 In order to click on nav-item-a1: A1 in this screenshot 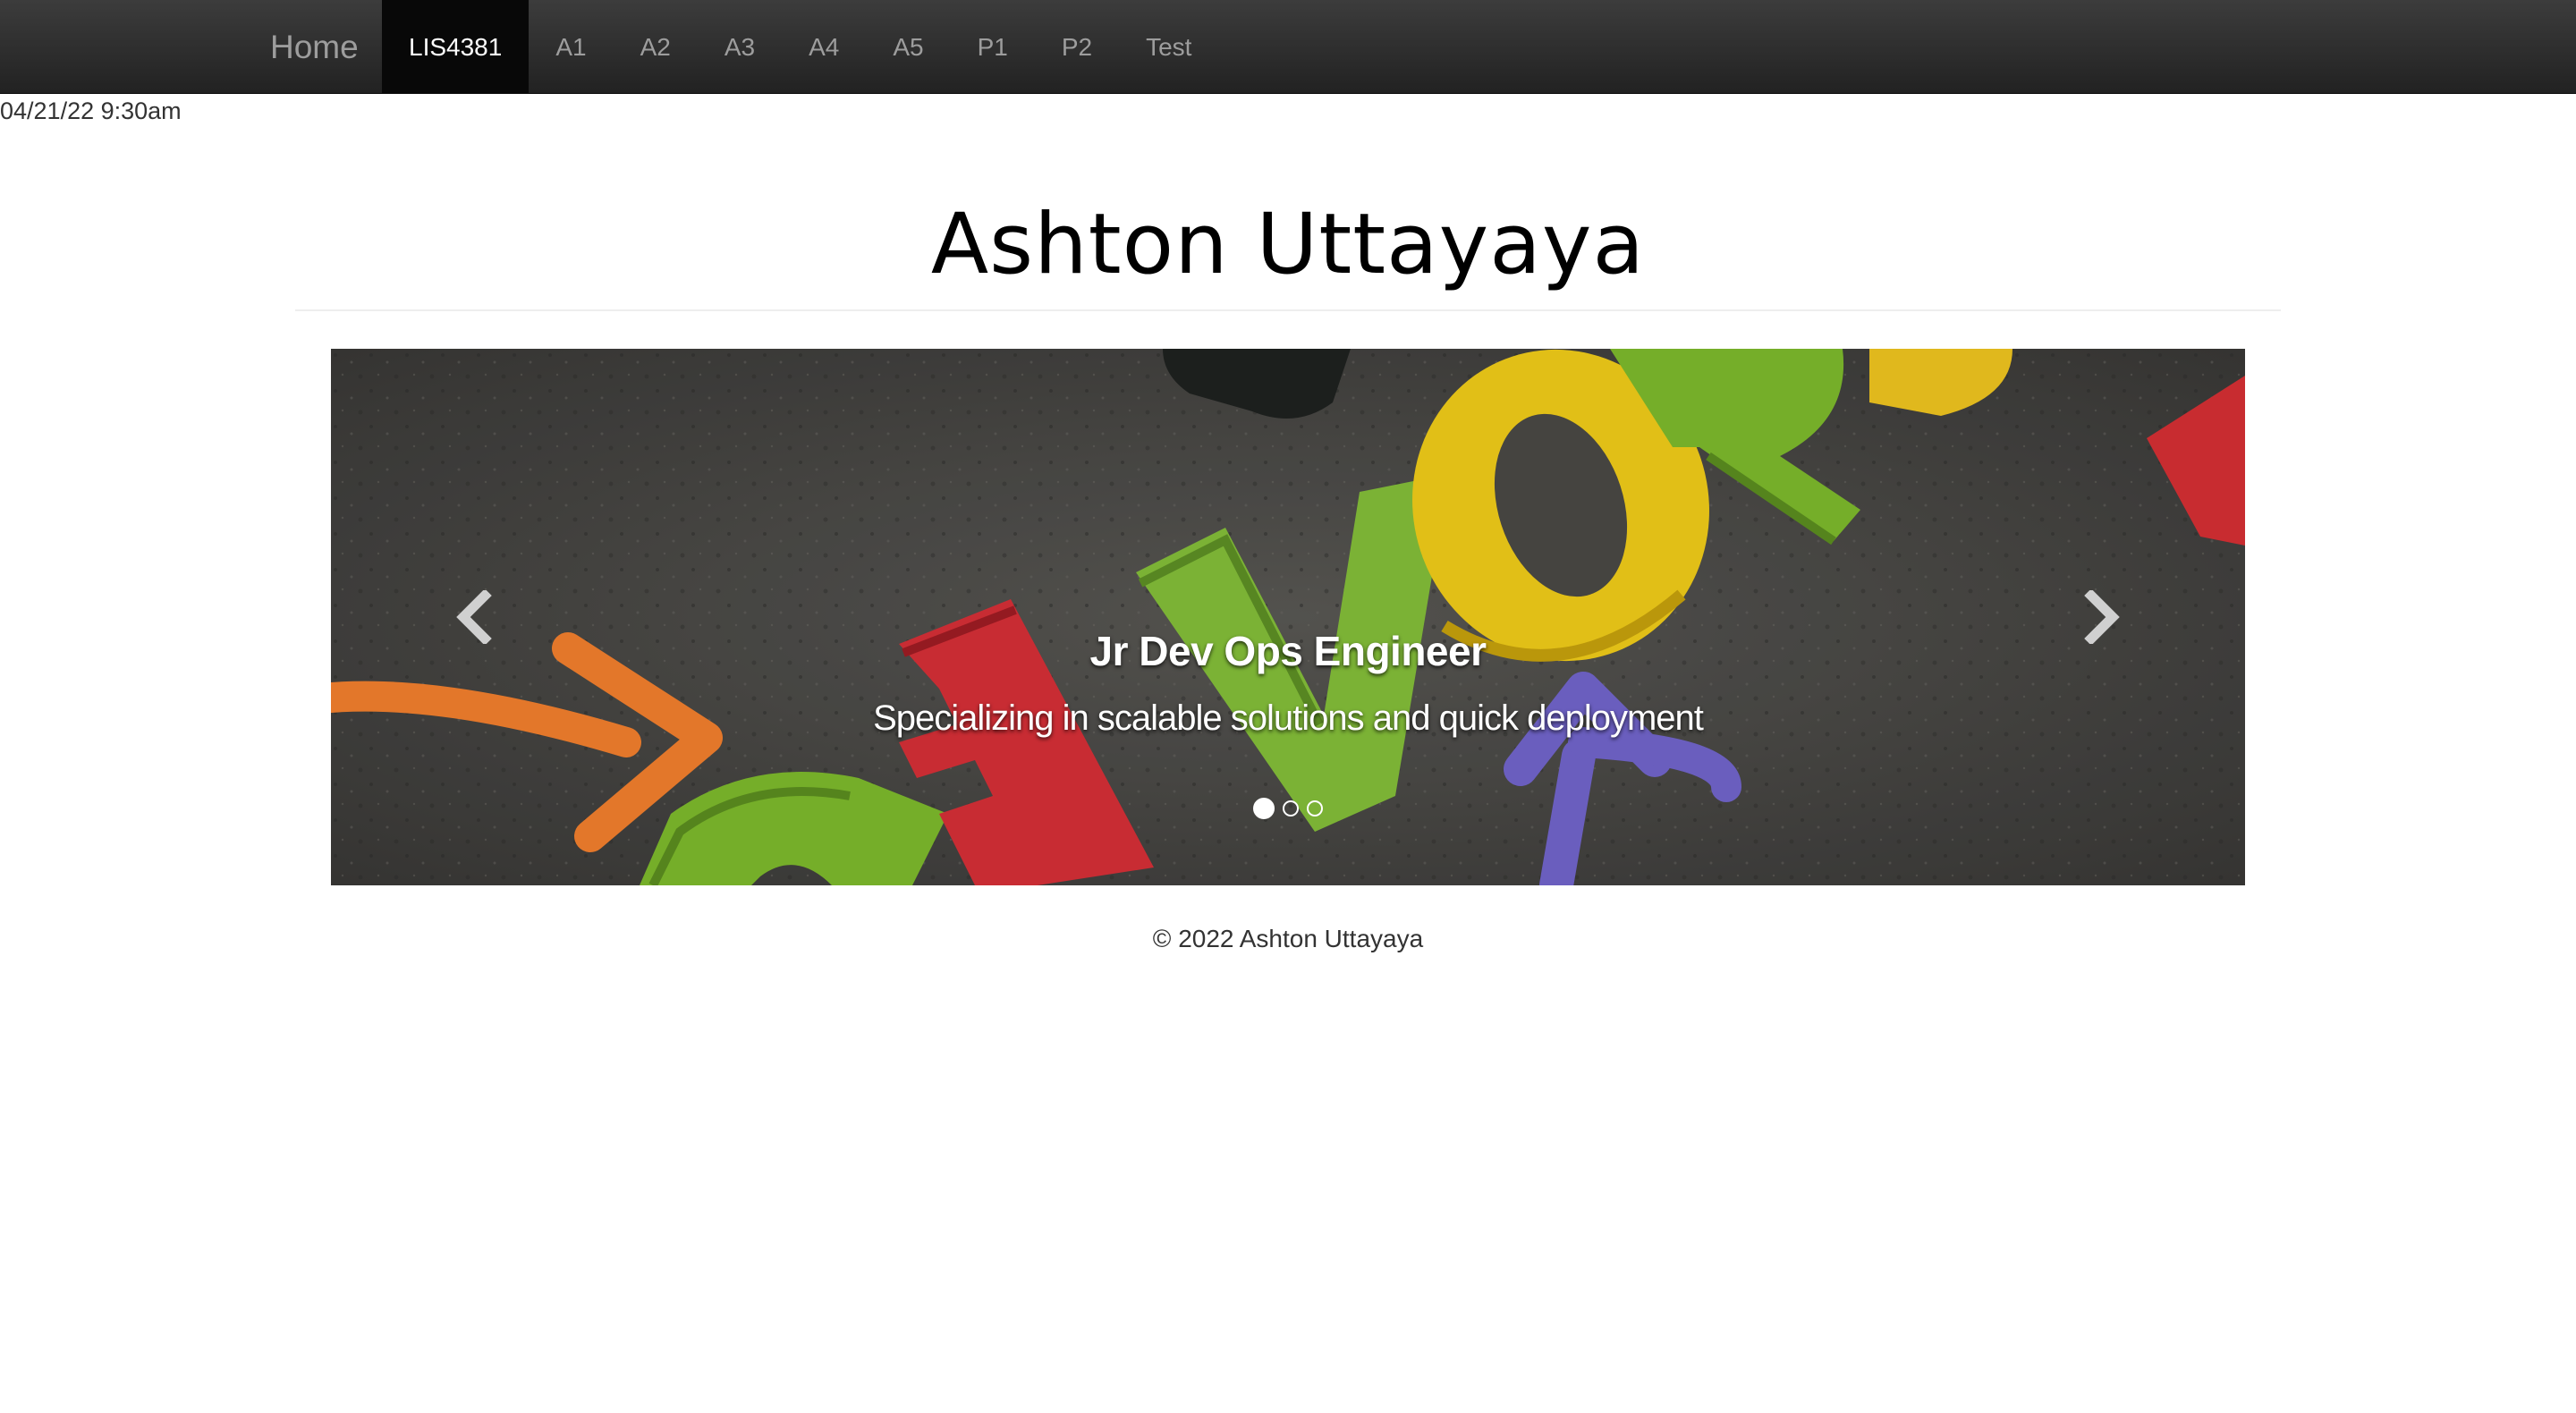, I will do `click(571, 47)`.